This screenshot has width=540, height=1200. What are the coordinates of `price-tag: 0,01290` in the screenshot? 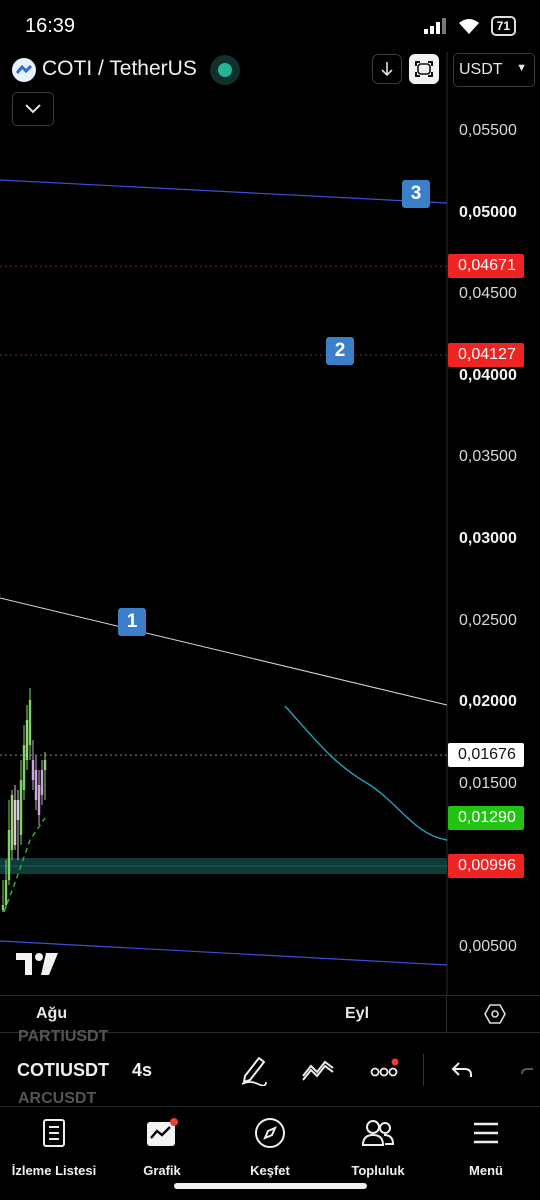 It's located at (486, 818).